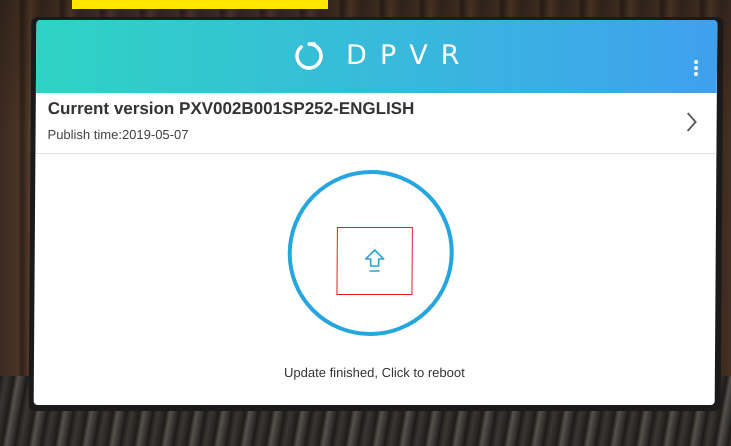  Describe the element at coordinates (696, 69) in the screenshot. I see `more-vertical-icon` at that location.